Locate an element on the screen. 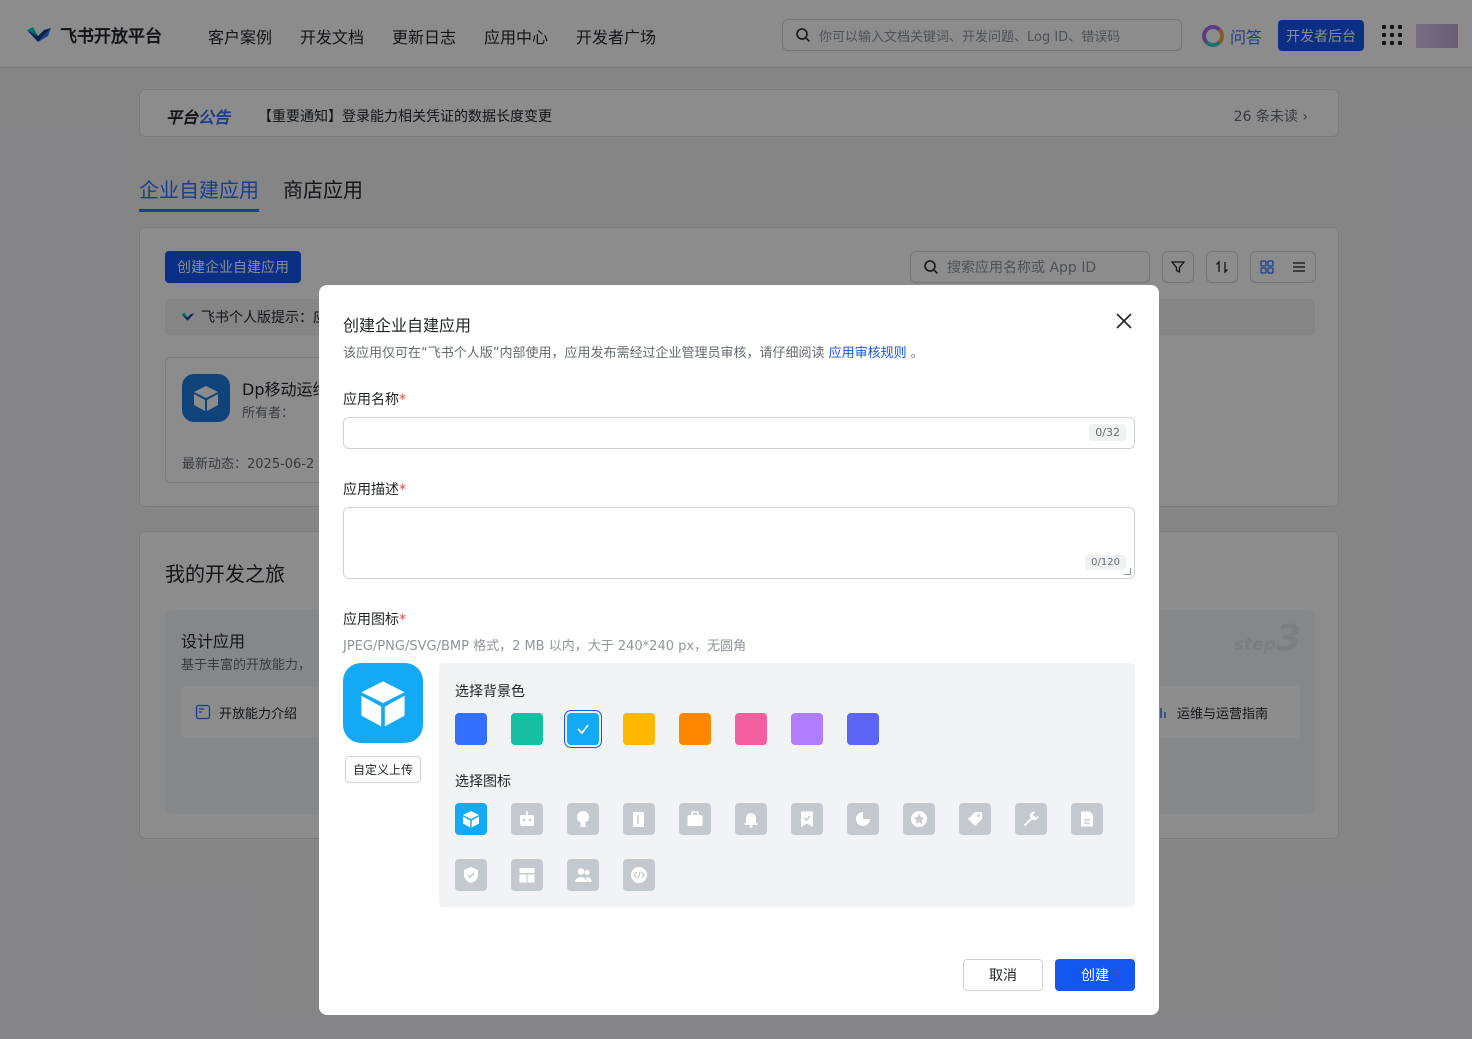  briefcase-icon is located at coordinates (695, 819).